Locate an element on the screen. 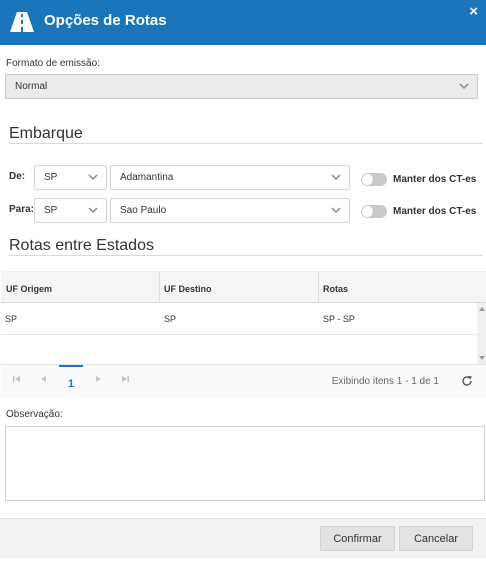  para-city-select: Sao Paulo is located at coordinates (230, 210).